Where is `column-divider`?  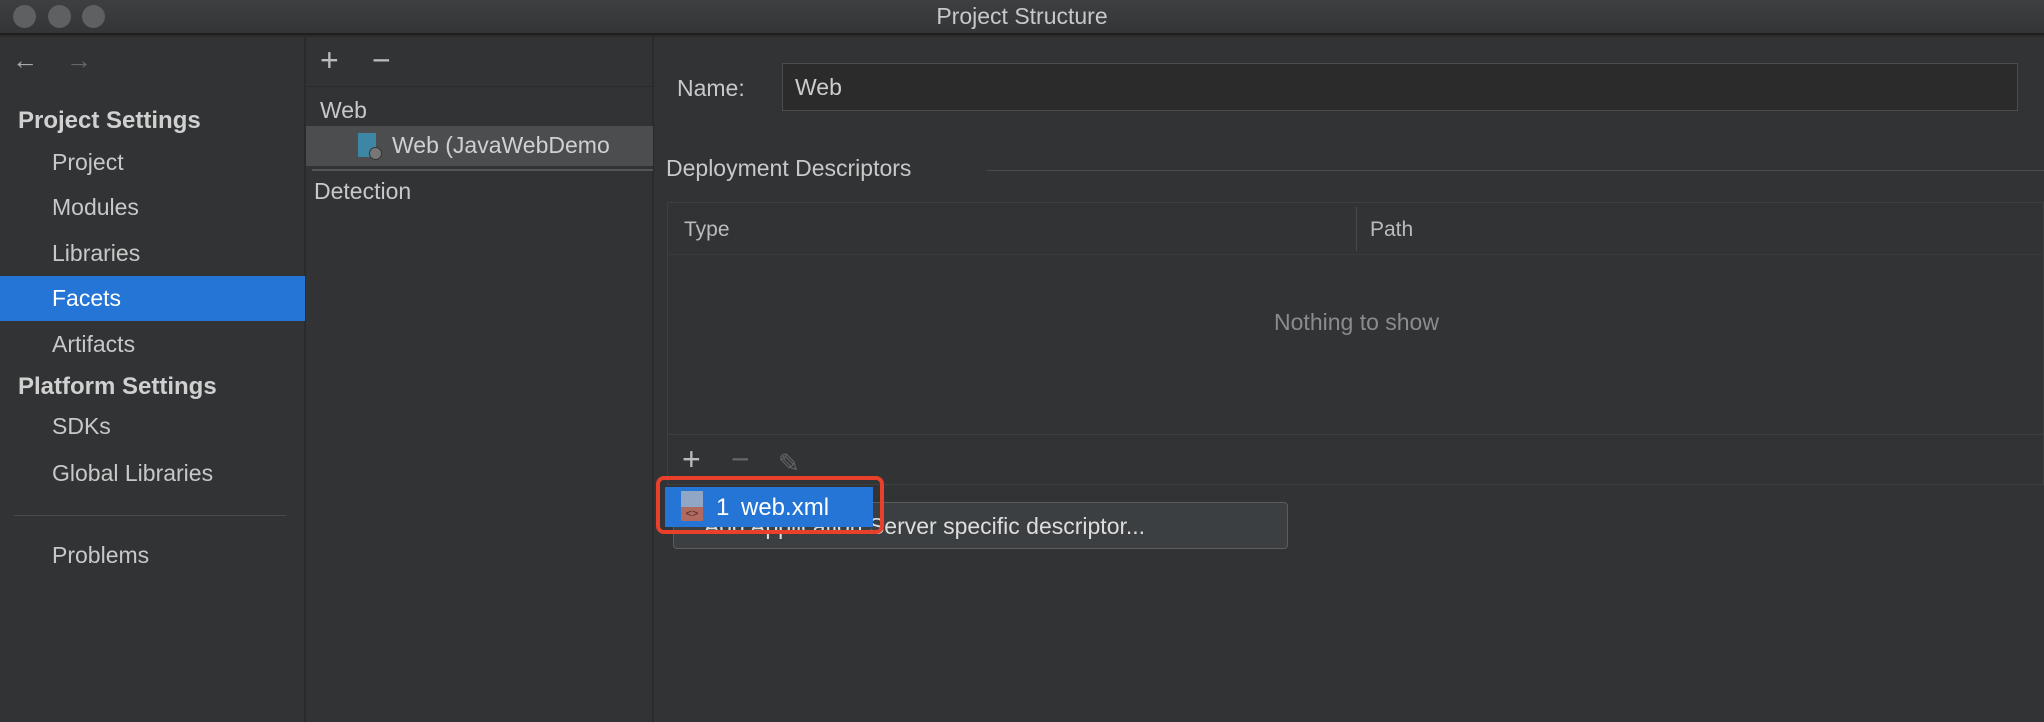 column-divider is located at coordinates (1356, 229).